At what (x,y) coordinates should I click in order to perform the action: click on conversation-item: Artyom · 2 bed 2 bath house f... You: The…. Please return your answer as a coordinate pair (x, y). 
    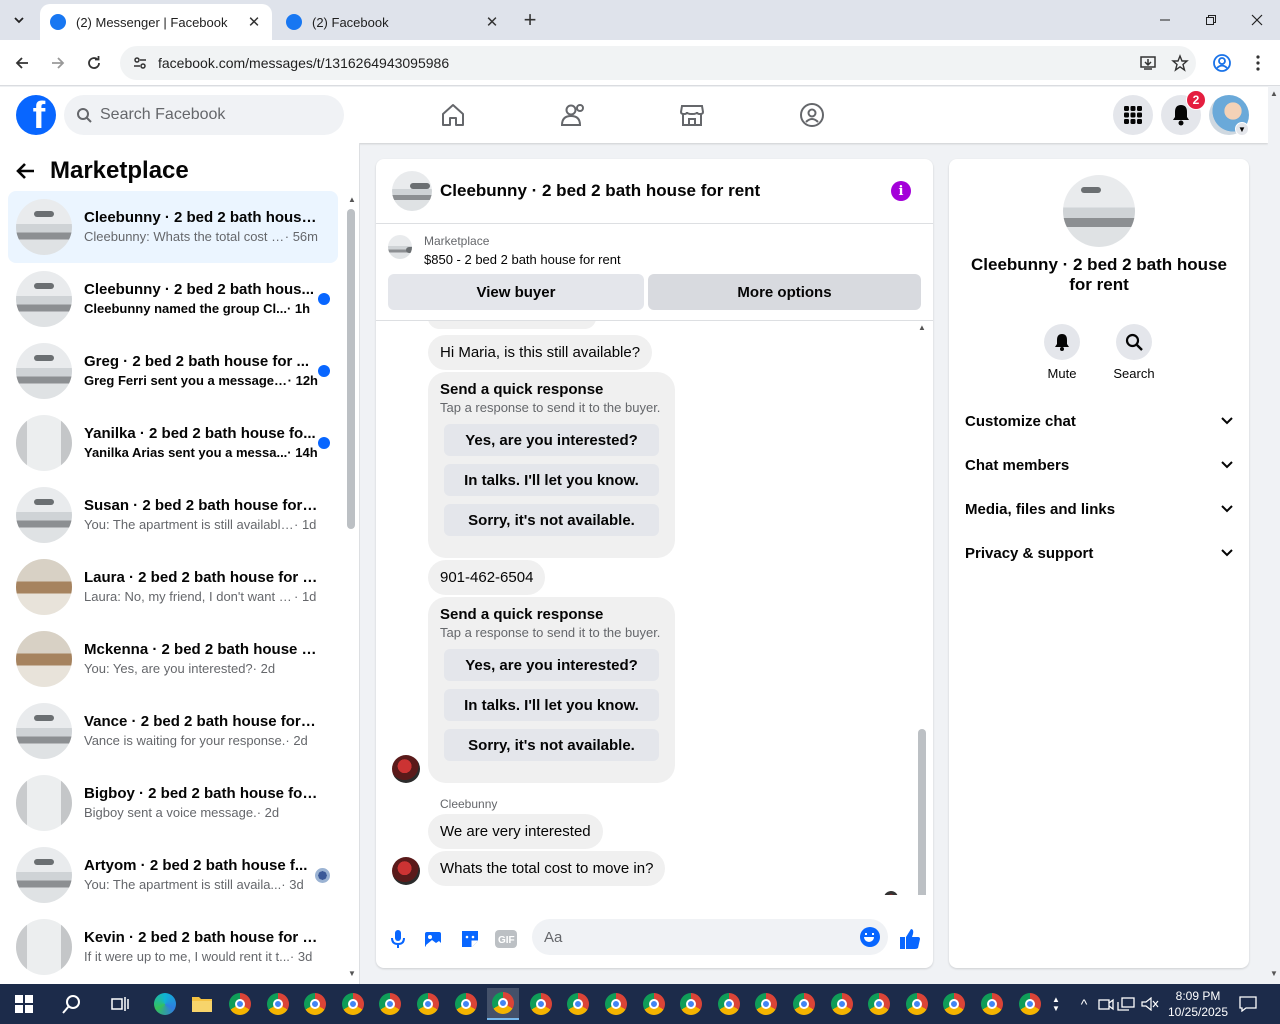
    Looking at the image, I should click on (173, 875).